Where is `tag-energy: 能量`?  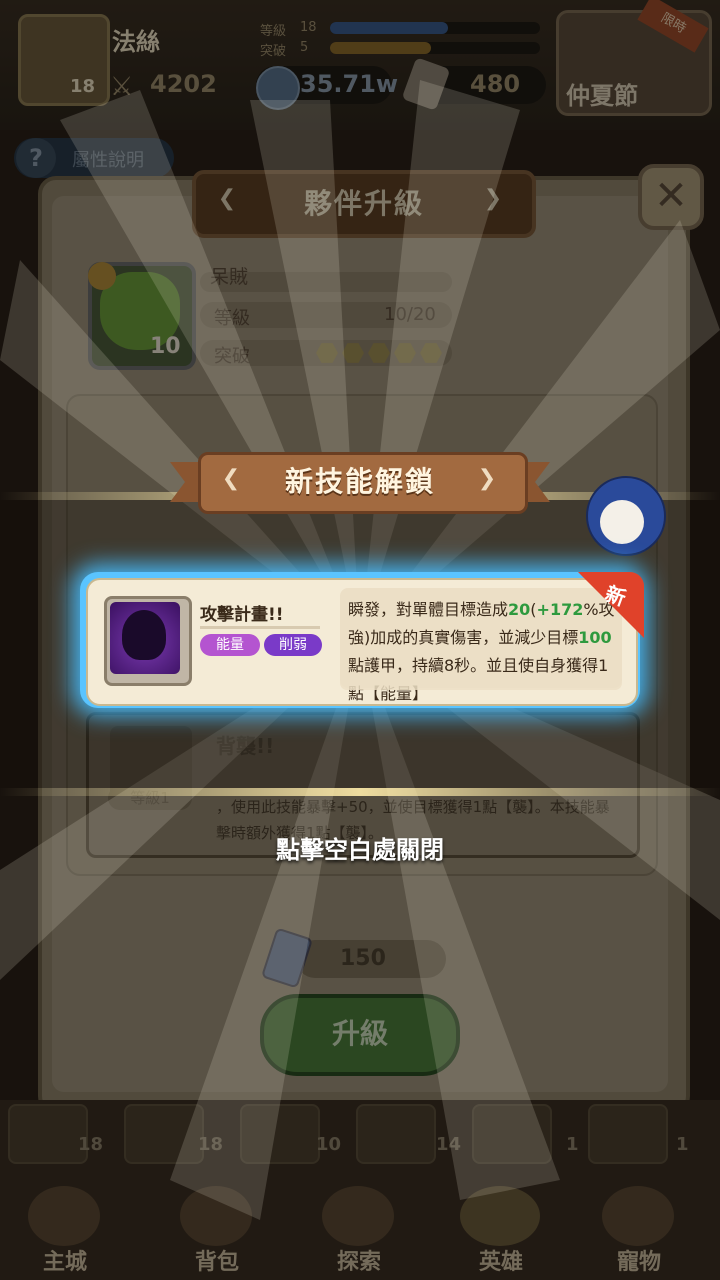 tag-energy: 能量 is located at coordinates (230, 645).